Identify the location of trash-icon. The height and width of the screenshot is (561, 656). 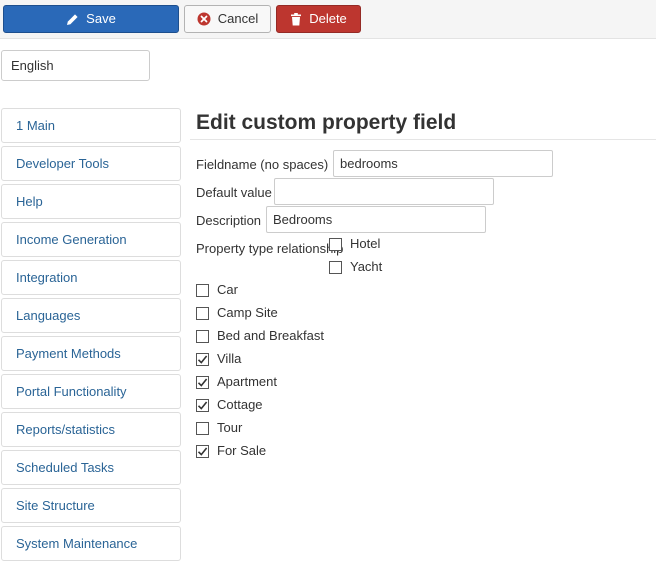
(296, 19).